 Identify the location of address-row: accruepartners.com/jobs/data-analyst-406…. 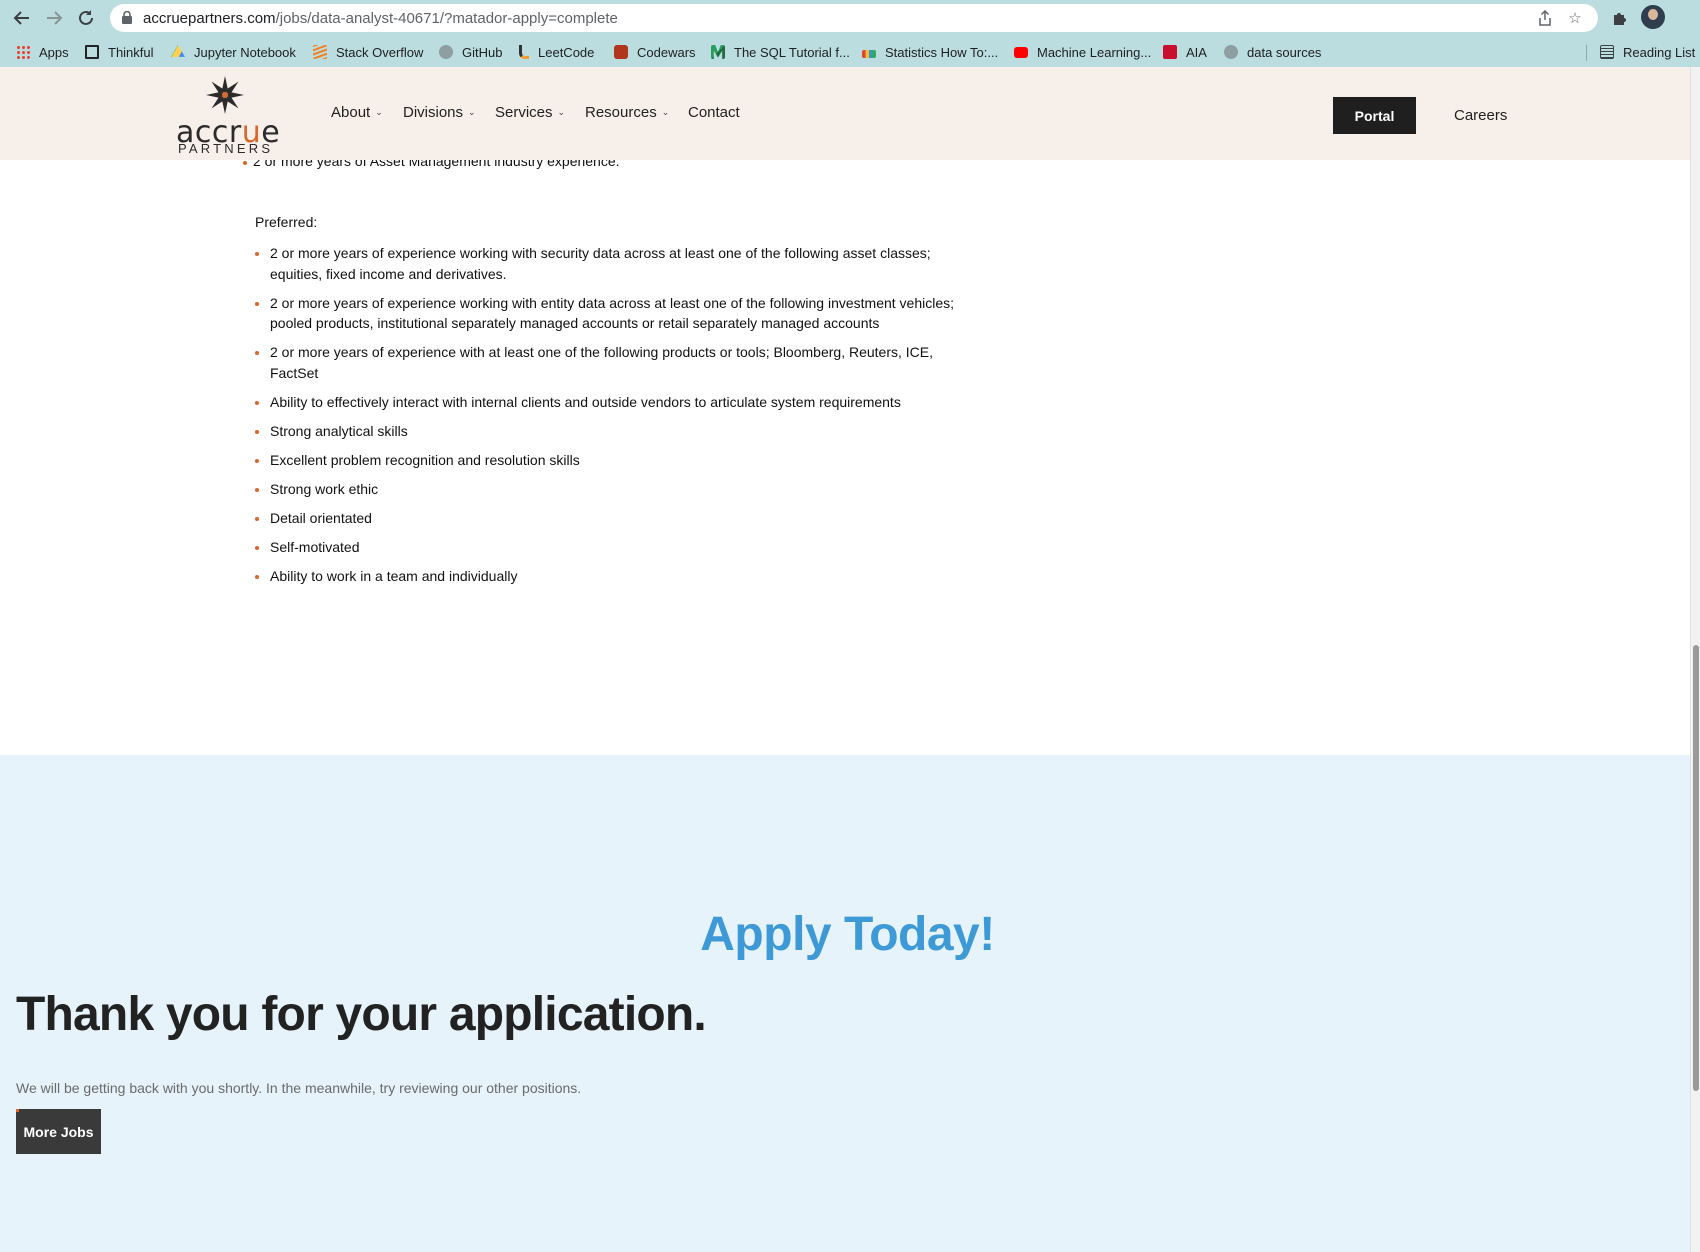
(850, 18).